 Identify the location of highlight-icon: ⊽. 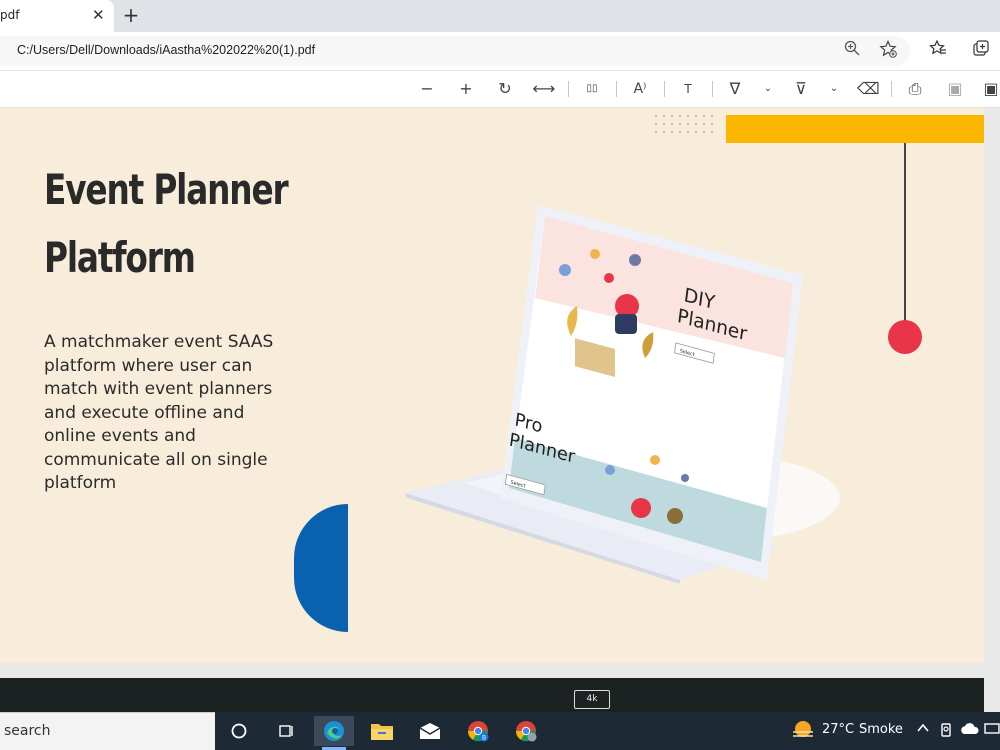
(801, 89).